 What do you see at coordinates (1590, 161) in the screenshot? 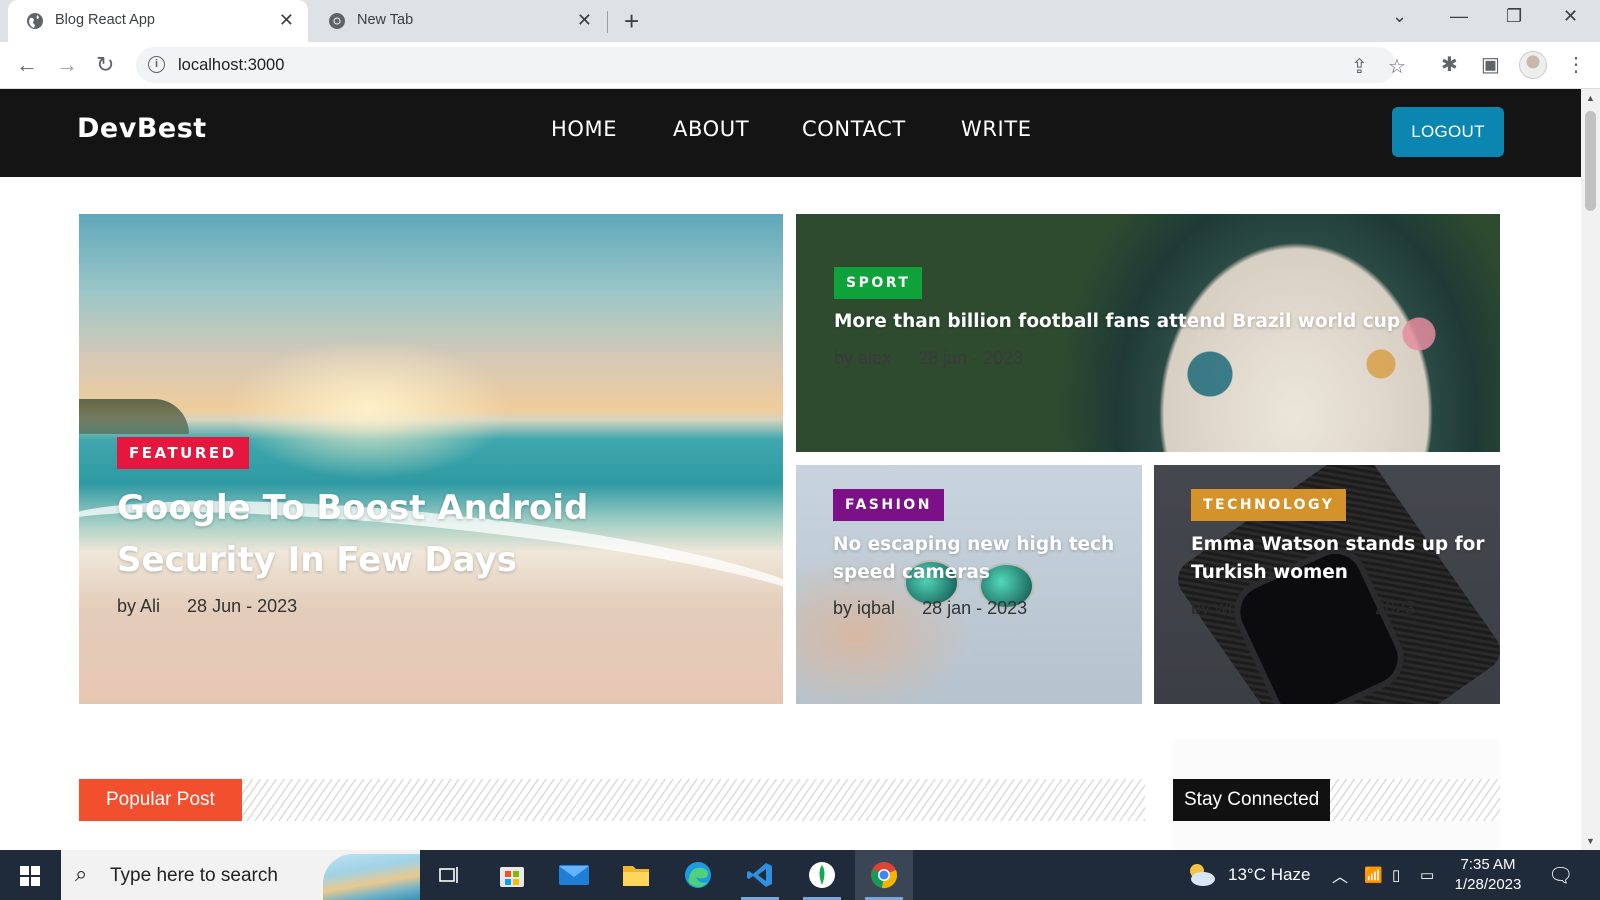
I see `scrollbar-thumb` at bounding box center [1590, 161].